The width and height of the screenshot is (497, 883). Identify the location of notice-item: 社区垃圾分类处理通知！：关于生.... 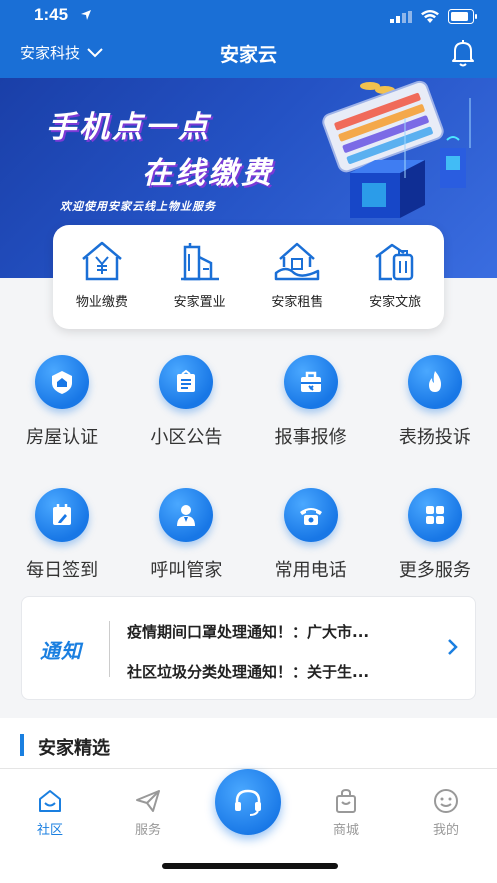
(248, 671).